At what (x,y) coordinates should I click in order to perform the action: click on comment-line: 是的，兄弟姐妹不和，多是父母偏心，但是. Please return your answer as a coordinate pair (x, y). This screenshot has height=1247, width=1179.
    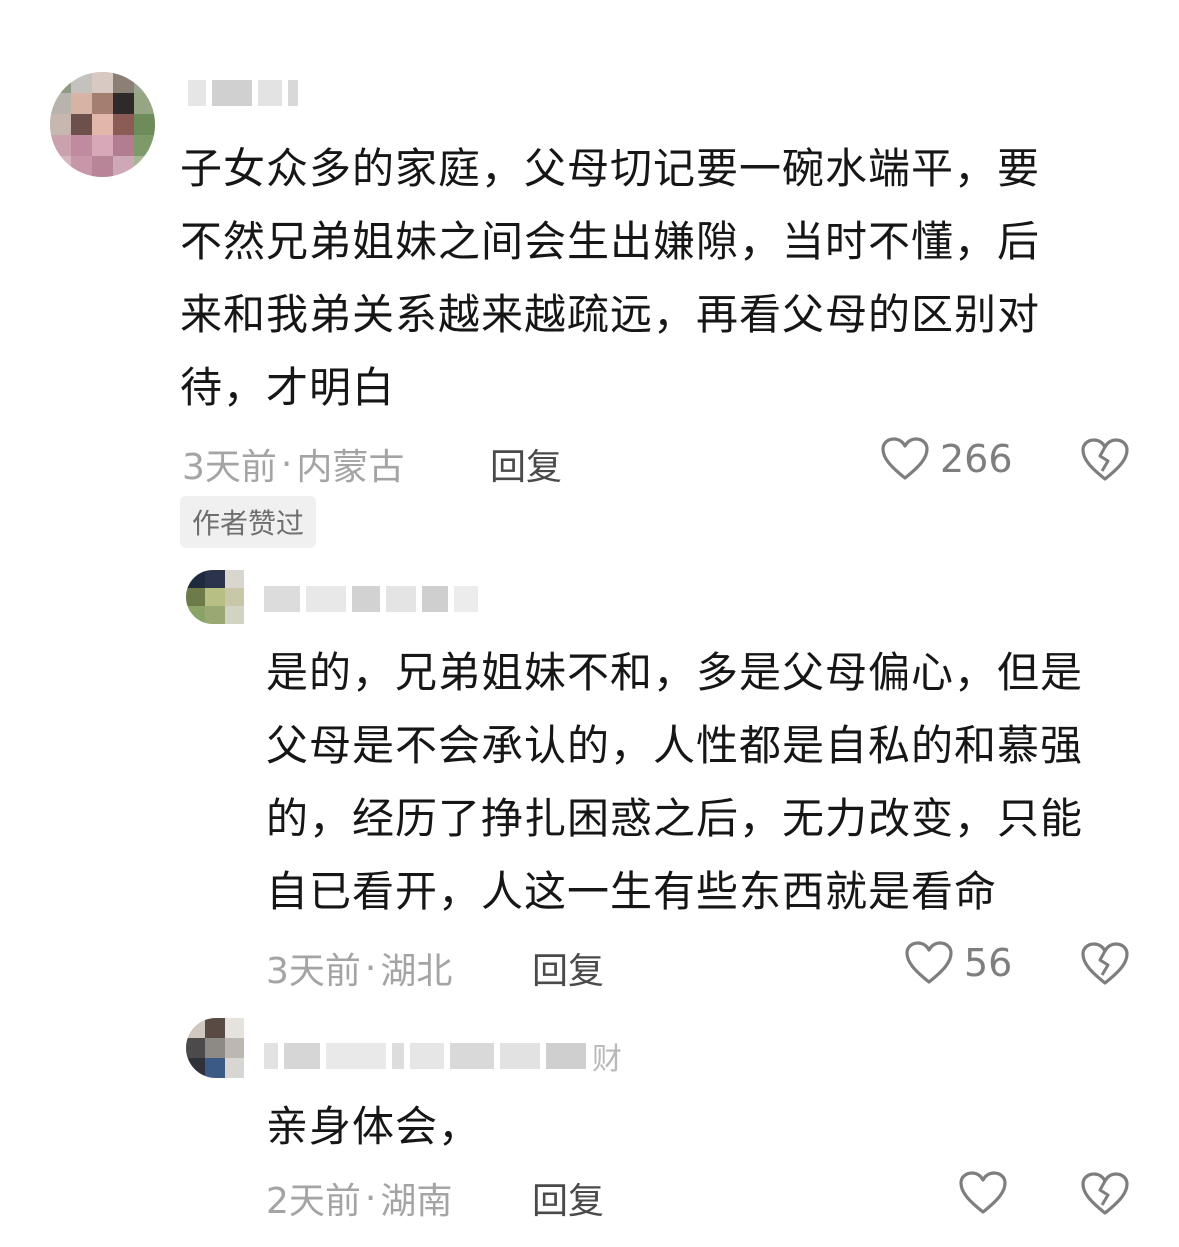
    Looking at the image, I should click on (675, 672).